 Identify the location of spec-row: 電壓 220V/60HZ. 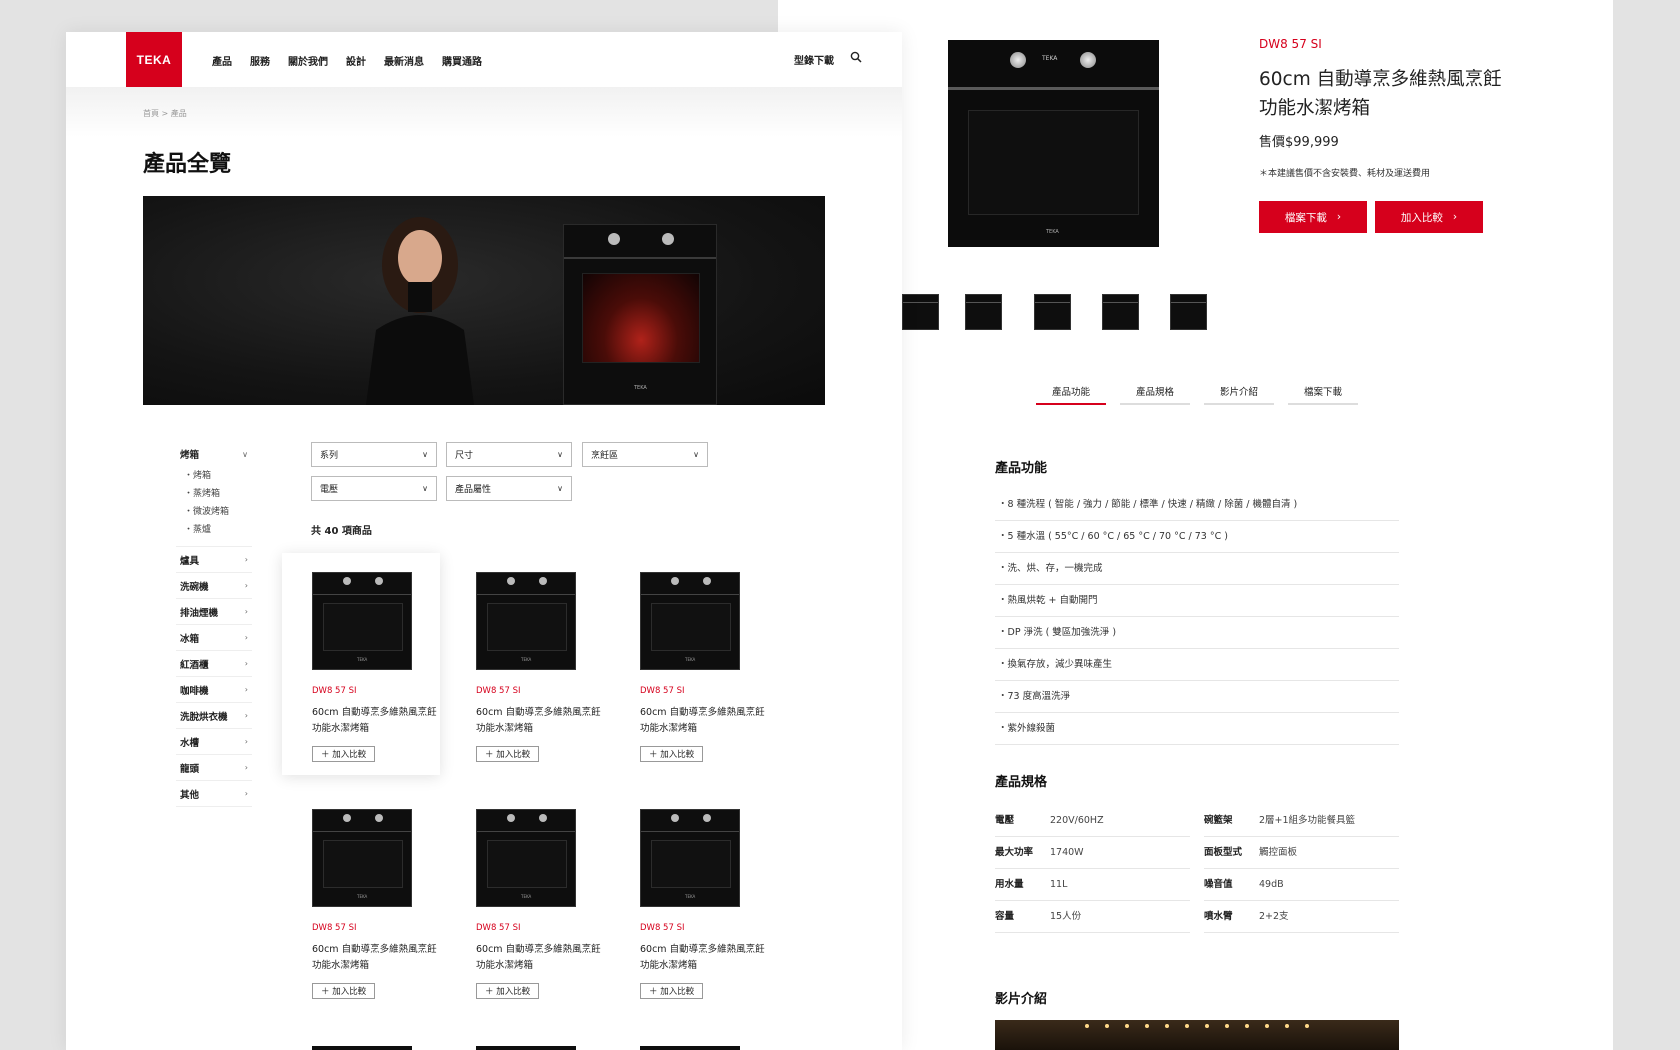
(1092, 821).